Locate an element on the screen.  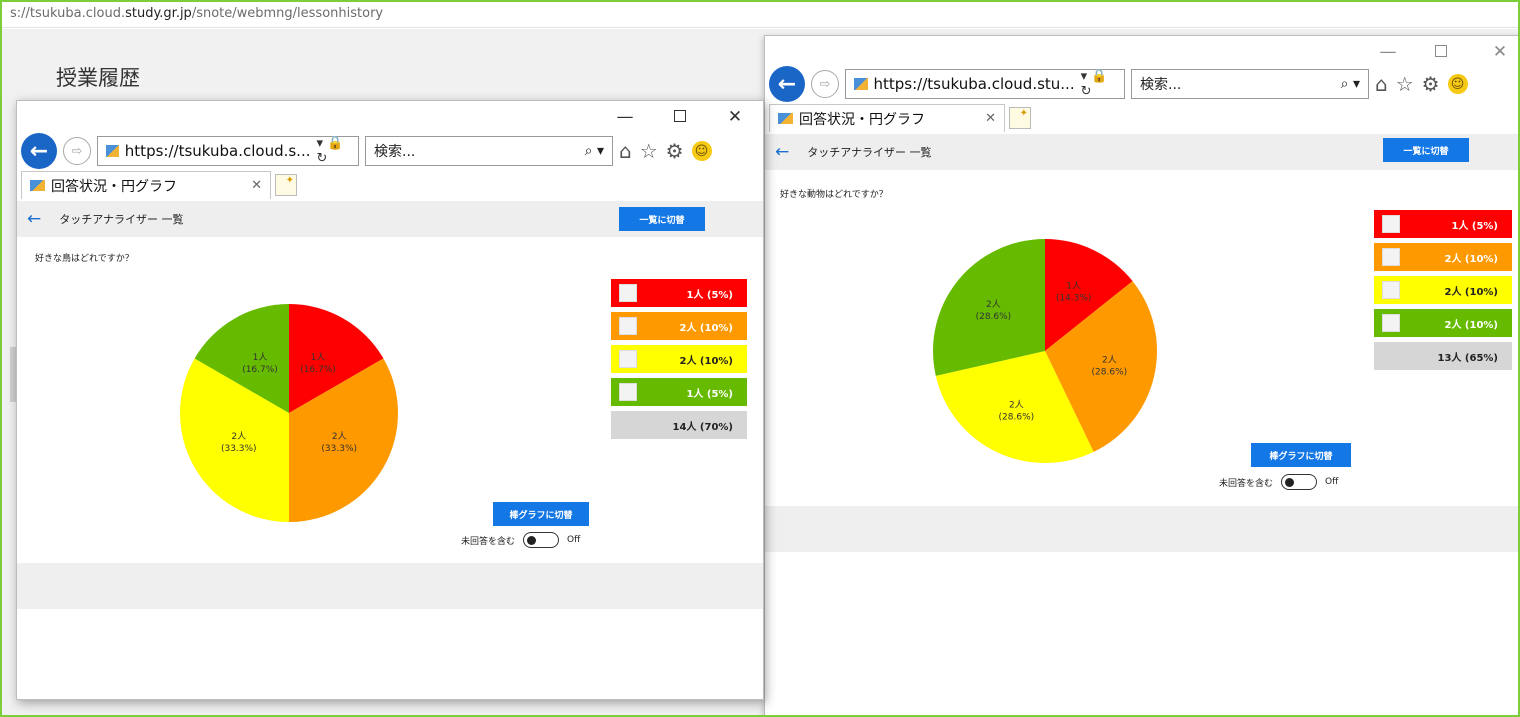
arrow-left-icon: ← is located at coordinates (39, 151).